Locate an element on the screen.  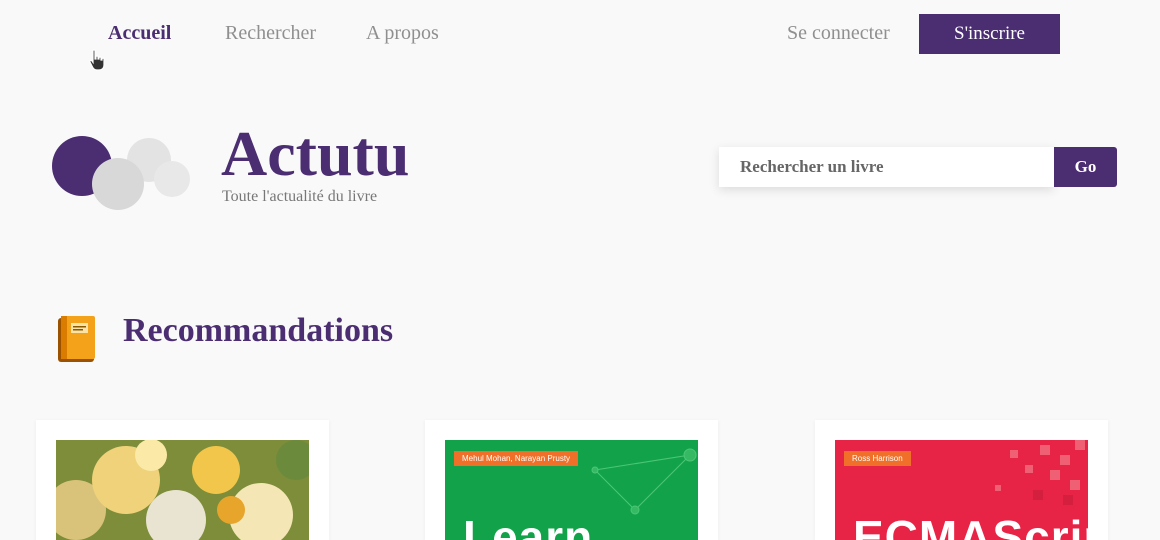
search-box is located at coordinates (886, 167).